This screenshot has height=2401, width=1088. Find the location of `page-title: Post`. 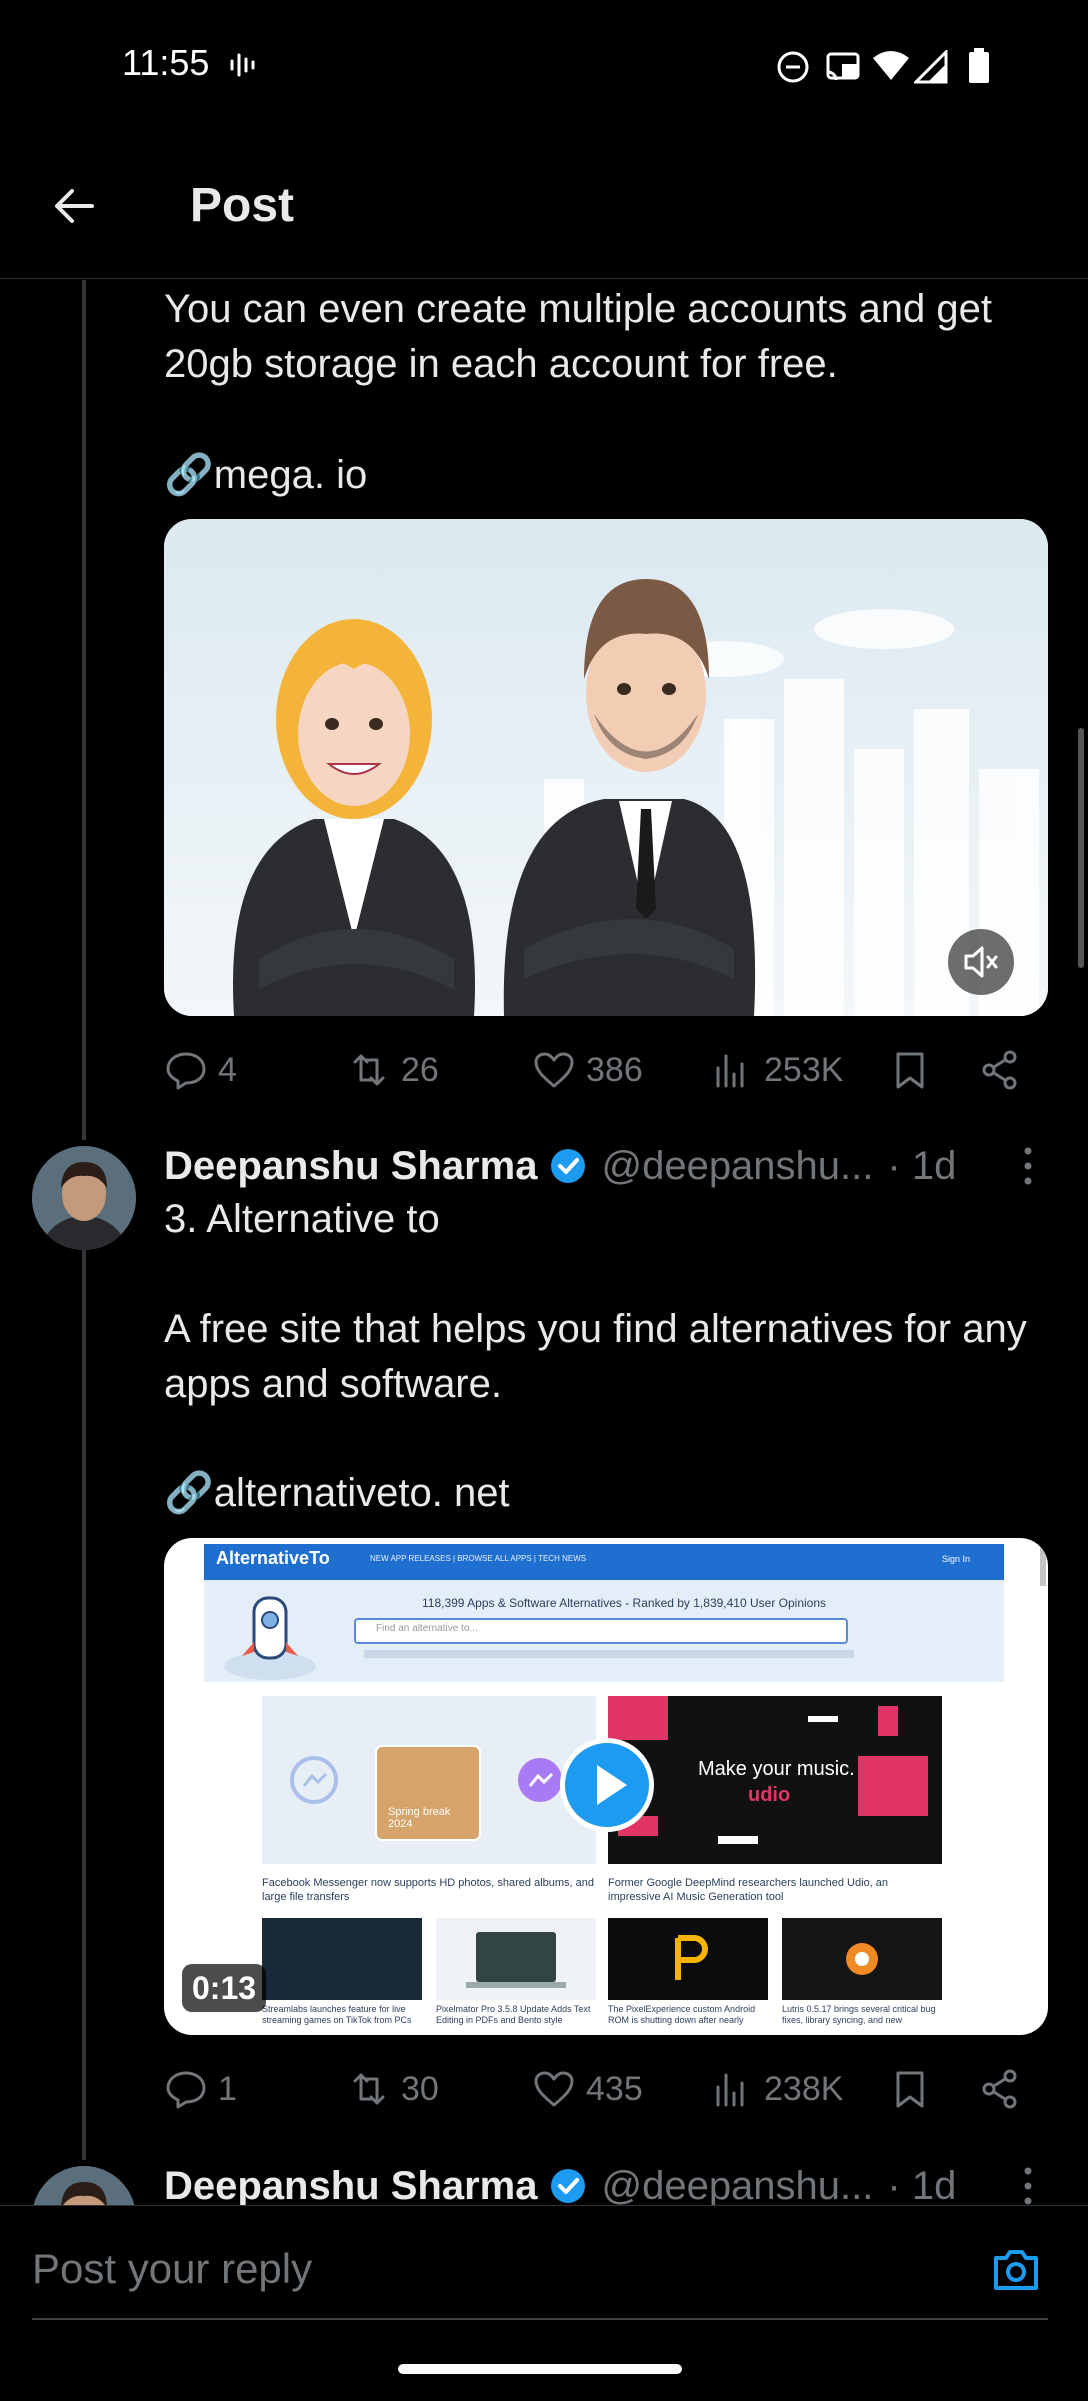

page-title: Post is located at coordinates (242, 205).